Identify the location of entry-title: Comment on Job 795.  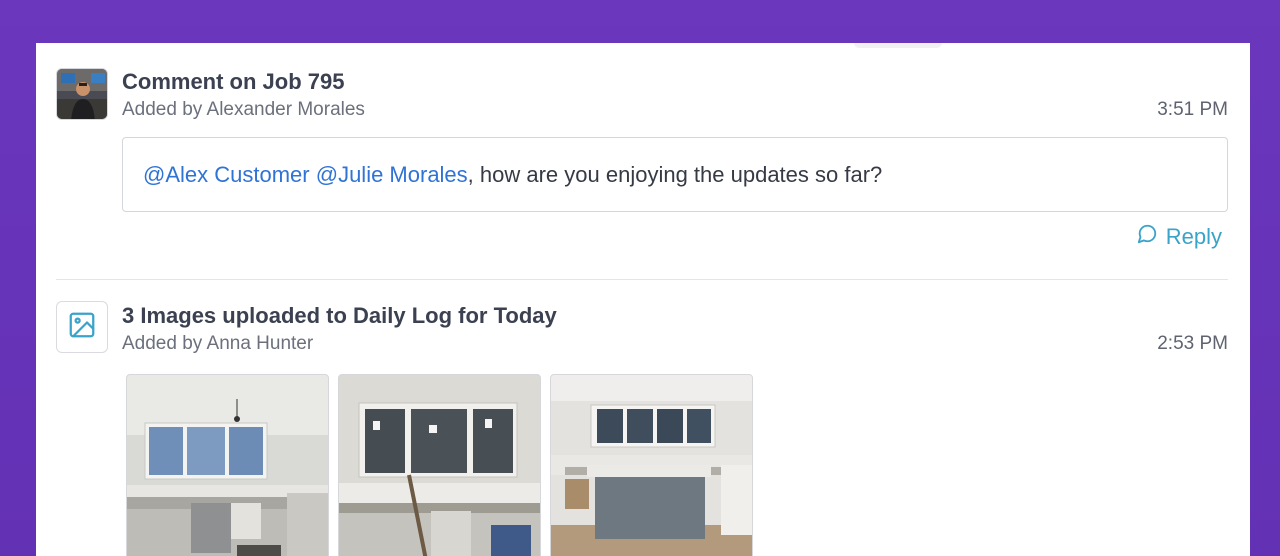
(233, 81).